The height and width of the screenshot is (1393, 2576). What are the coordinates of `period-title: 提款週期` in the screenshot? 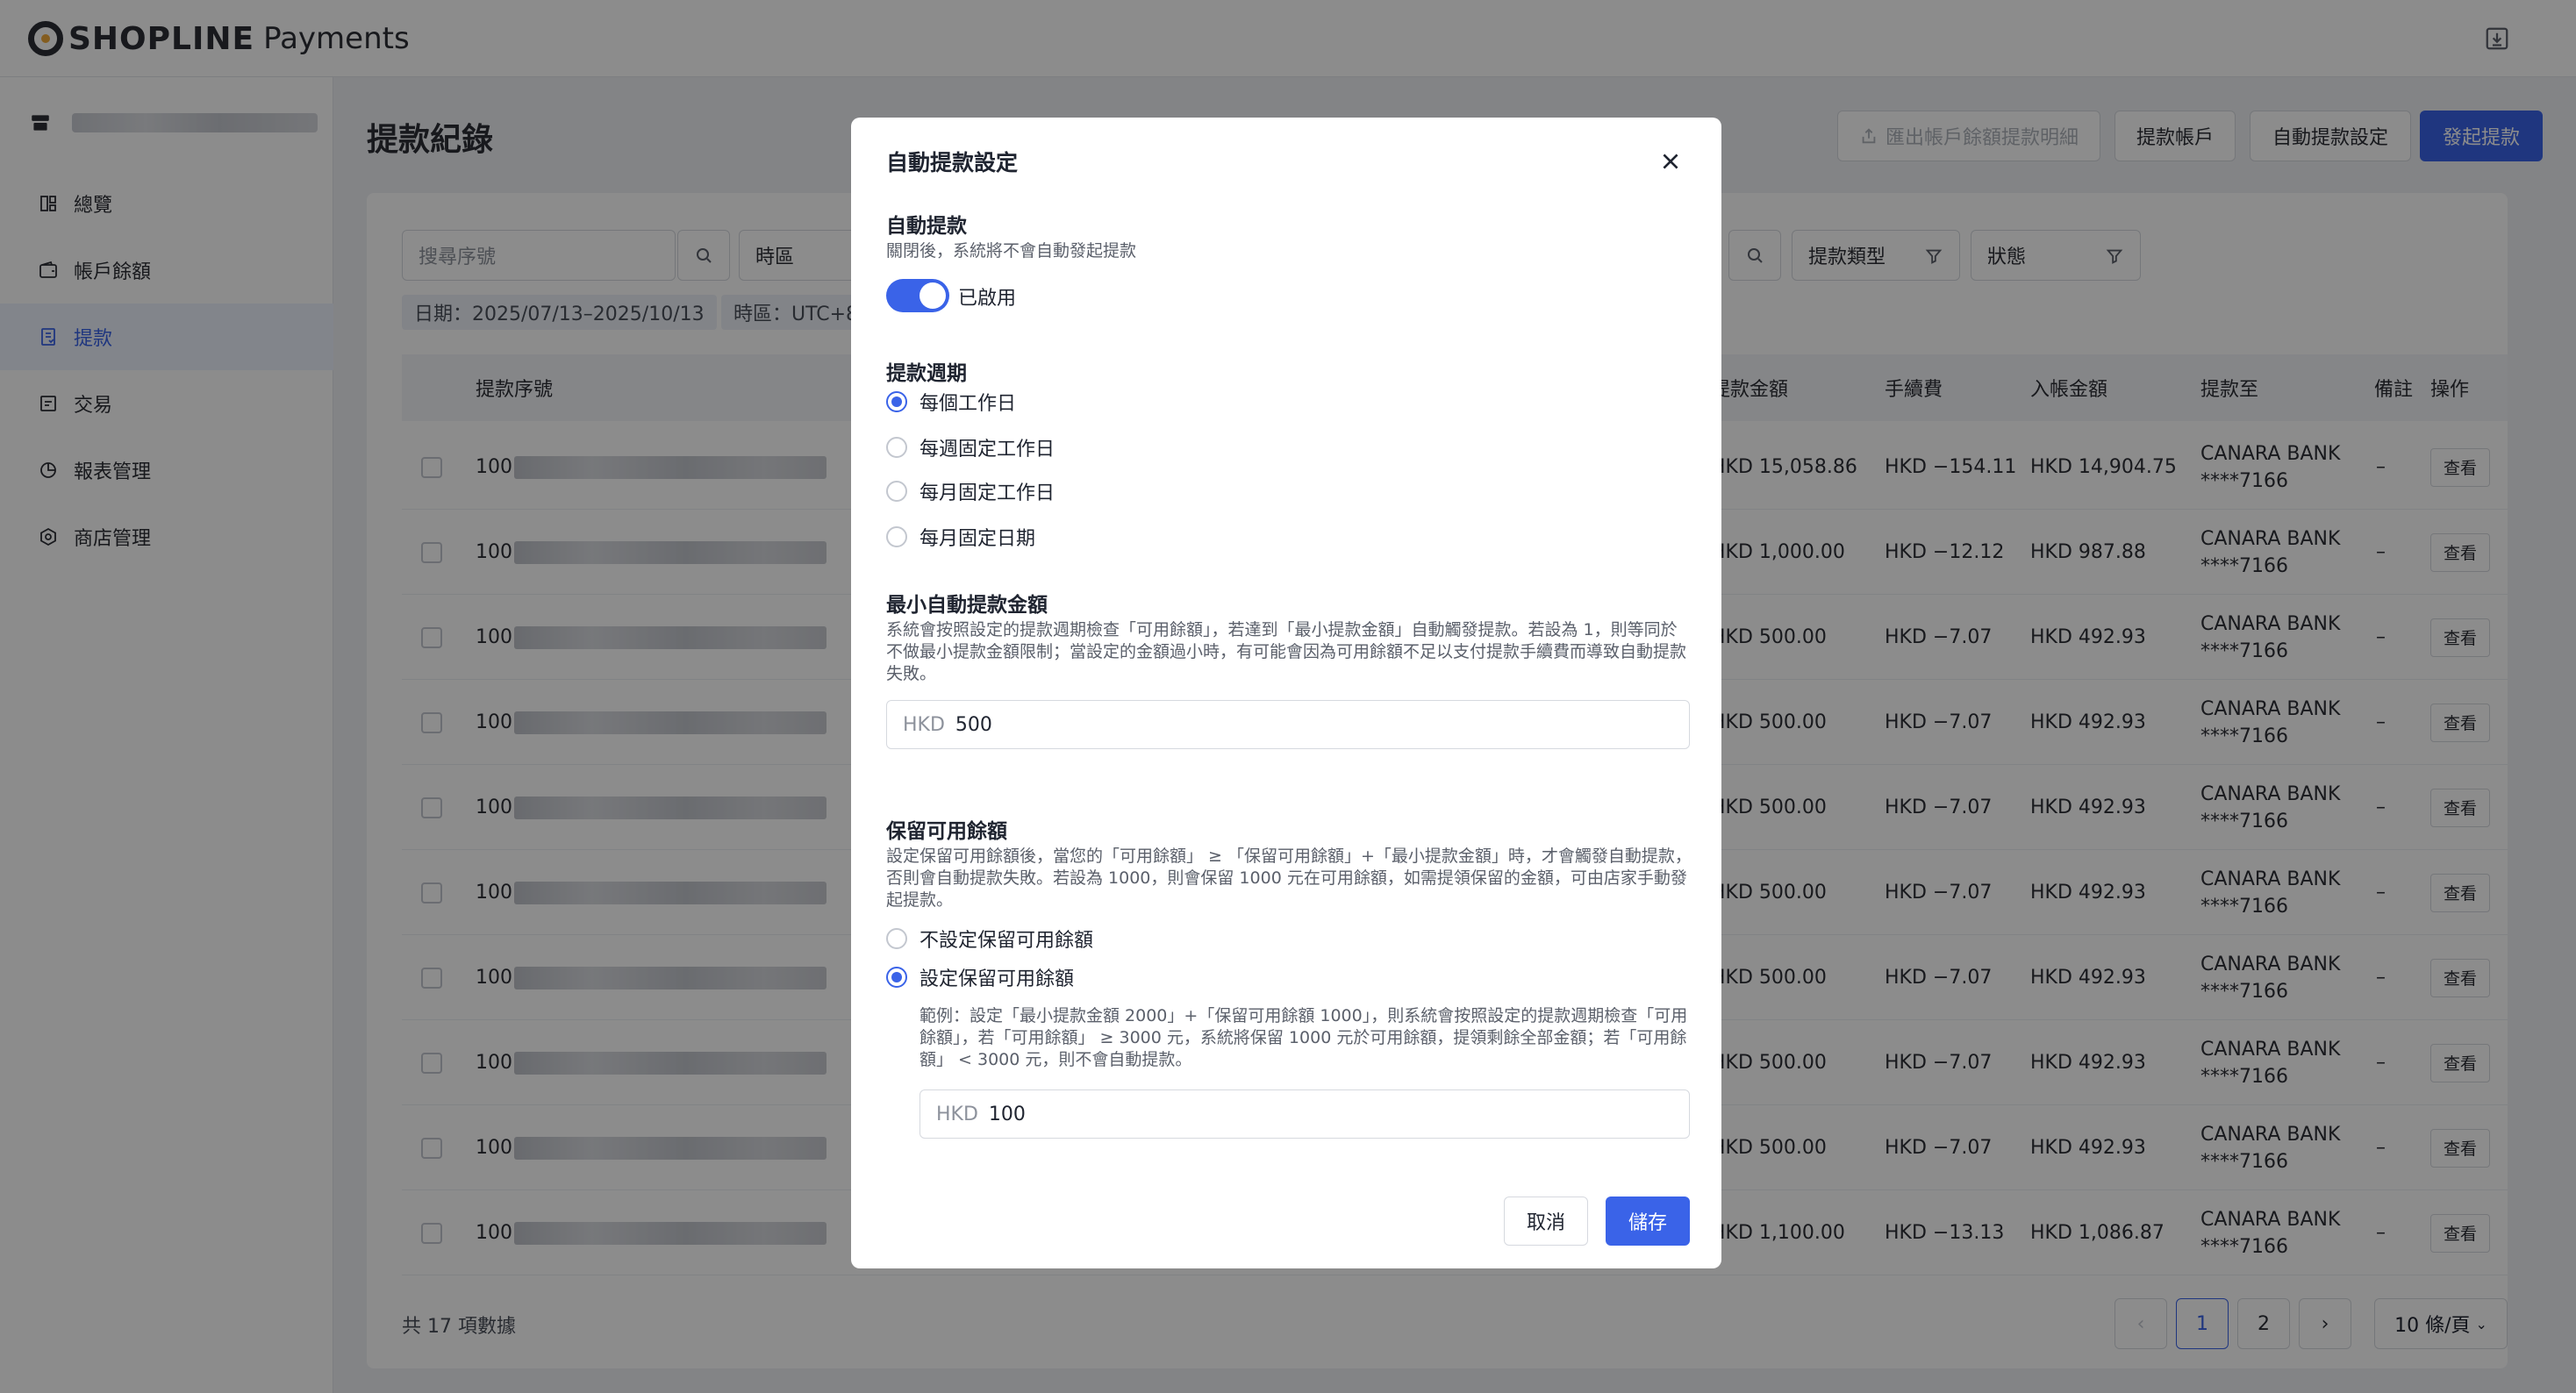 It's located at (926, 373).